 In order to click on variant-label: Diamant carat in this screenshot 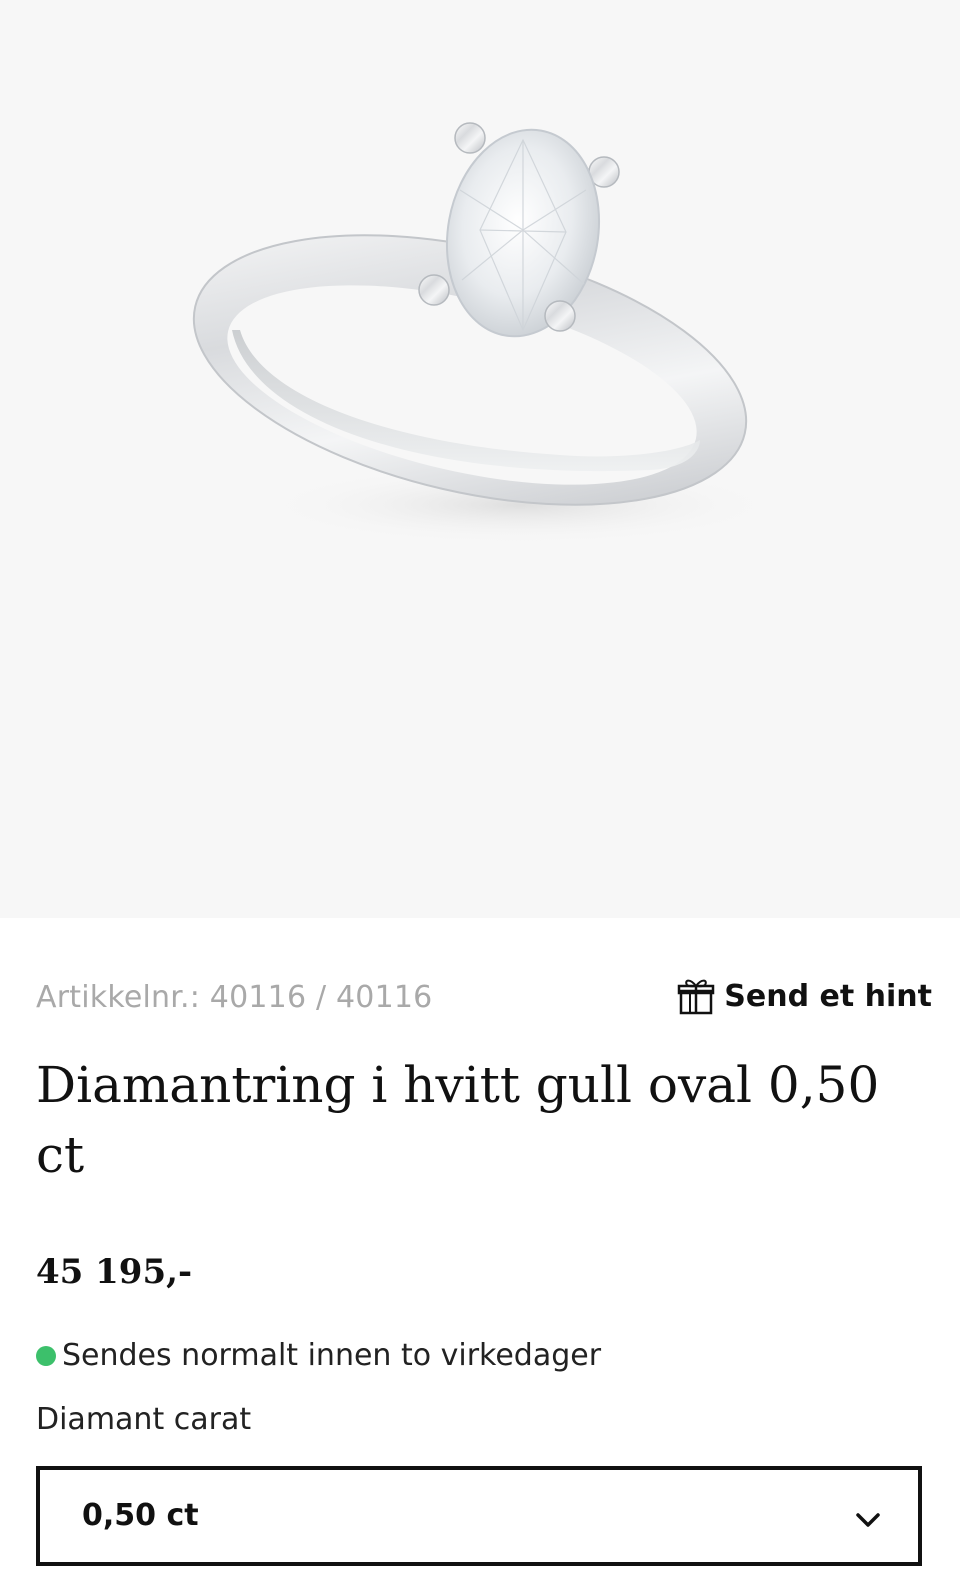, I will do `click(144, 1419)`.